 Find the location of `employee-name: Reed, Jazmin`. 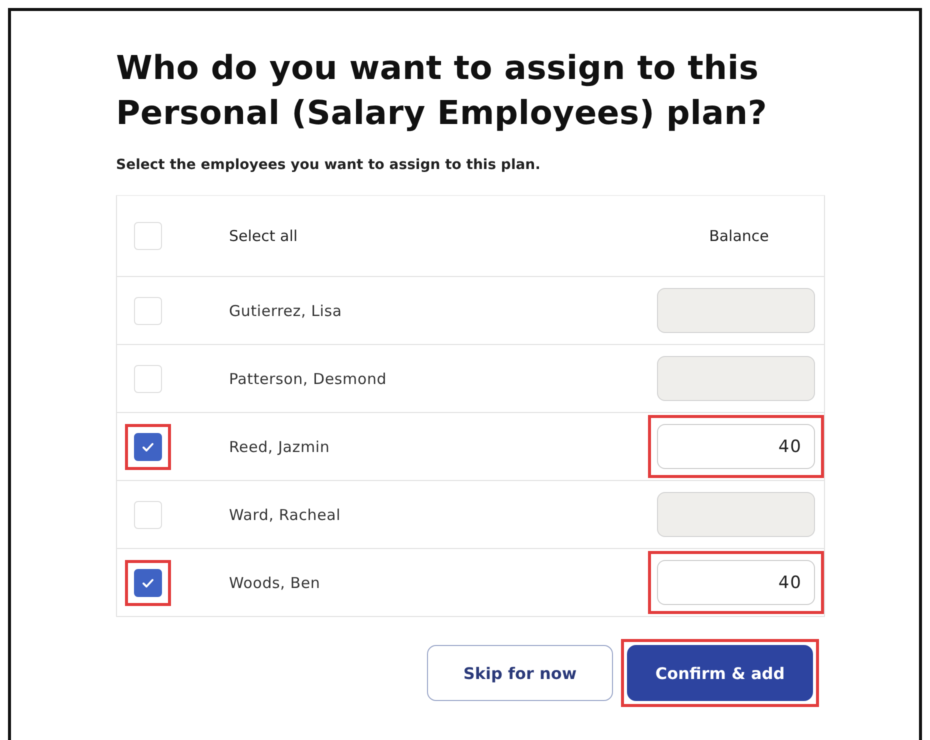

employee-name: Reed, Jazmin is located at coordinates (279, 447).